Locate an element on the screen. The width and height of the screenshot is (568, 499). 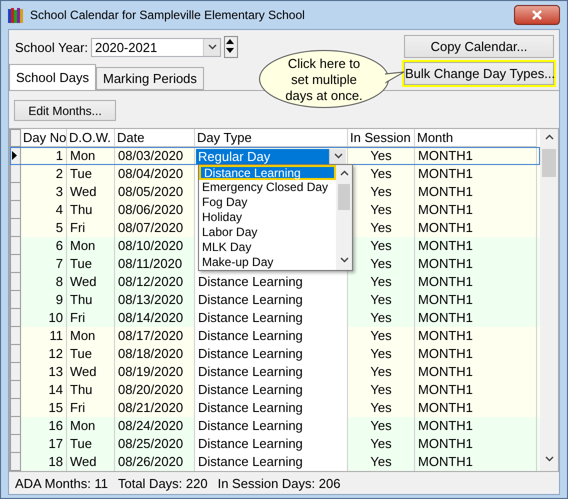
status-text: Total Days: 220 is located at coordinates (163, 483).